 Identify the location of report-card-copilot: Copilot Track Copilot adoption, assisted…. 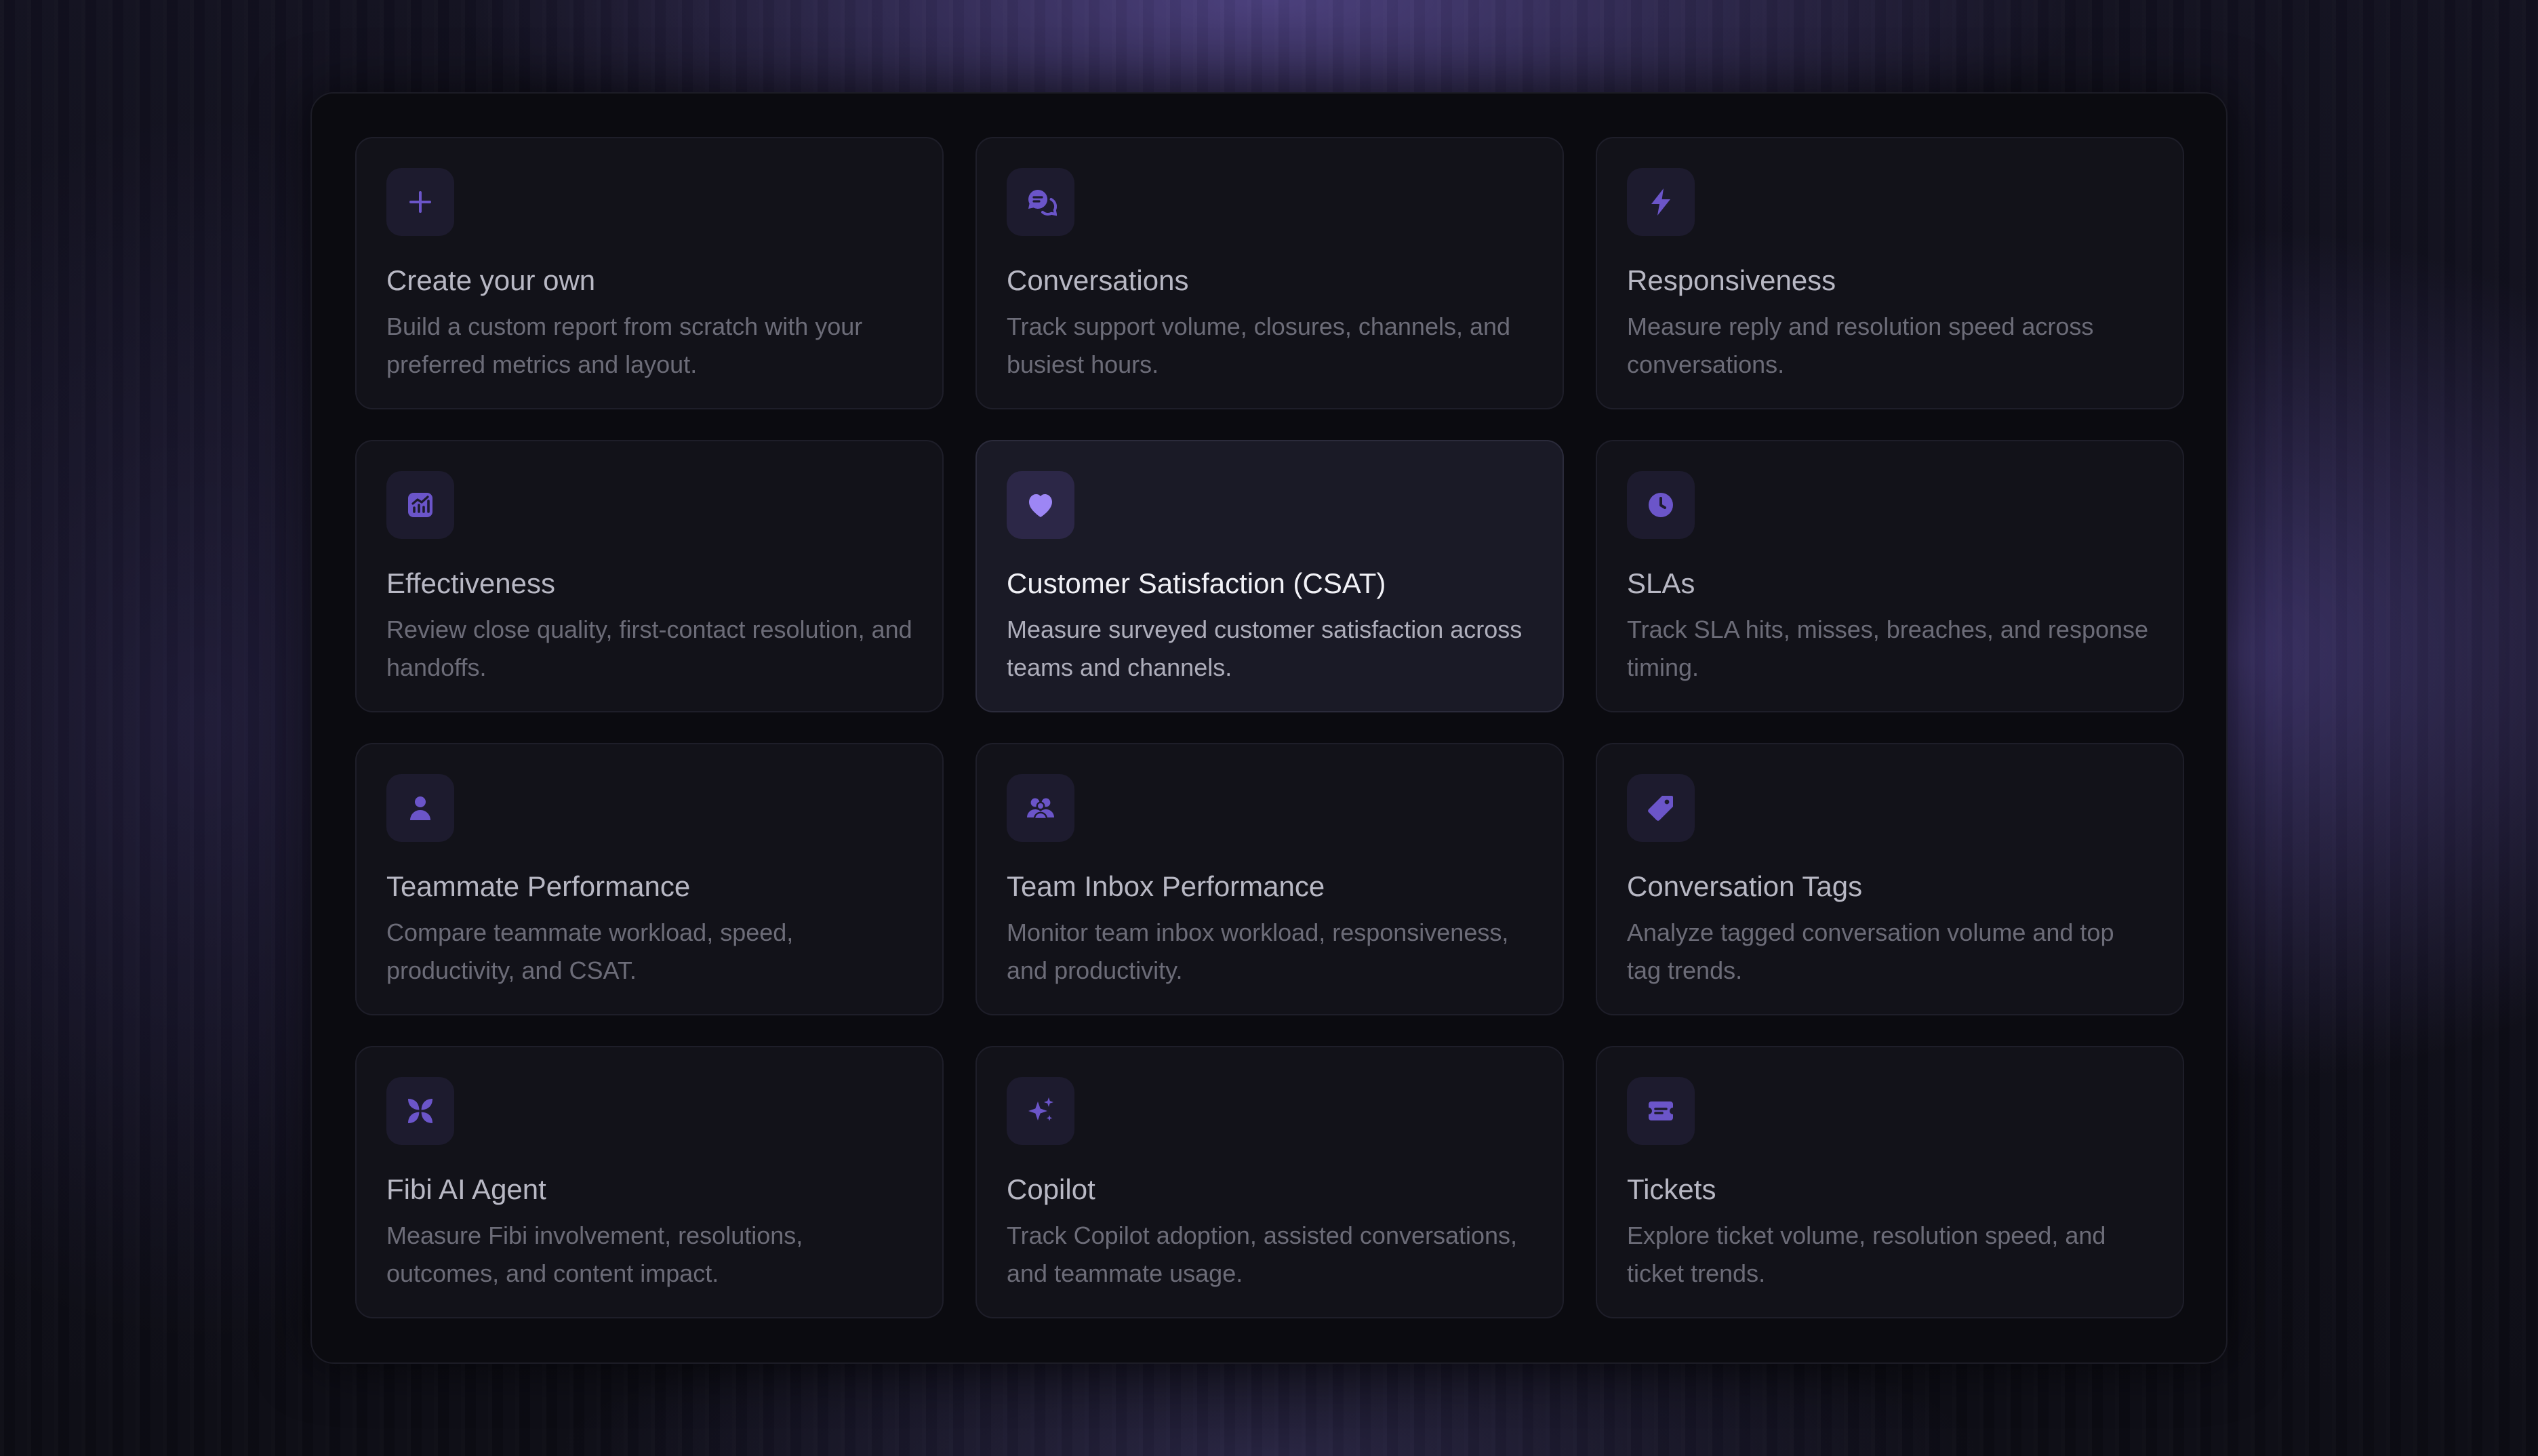
(1269, 1182).